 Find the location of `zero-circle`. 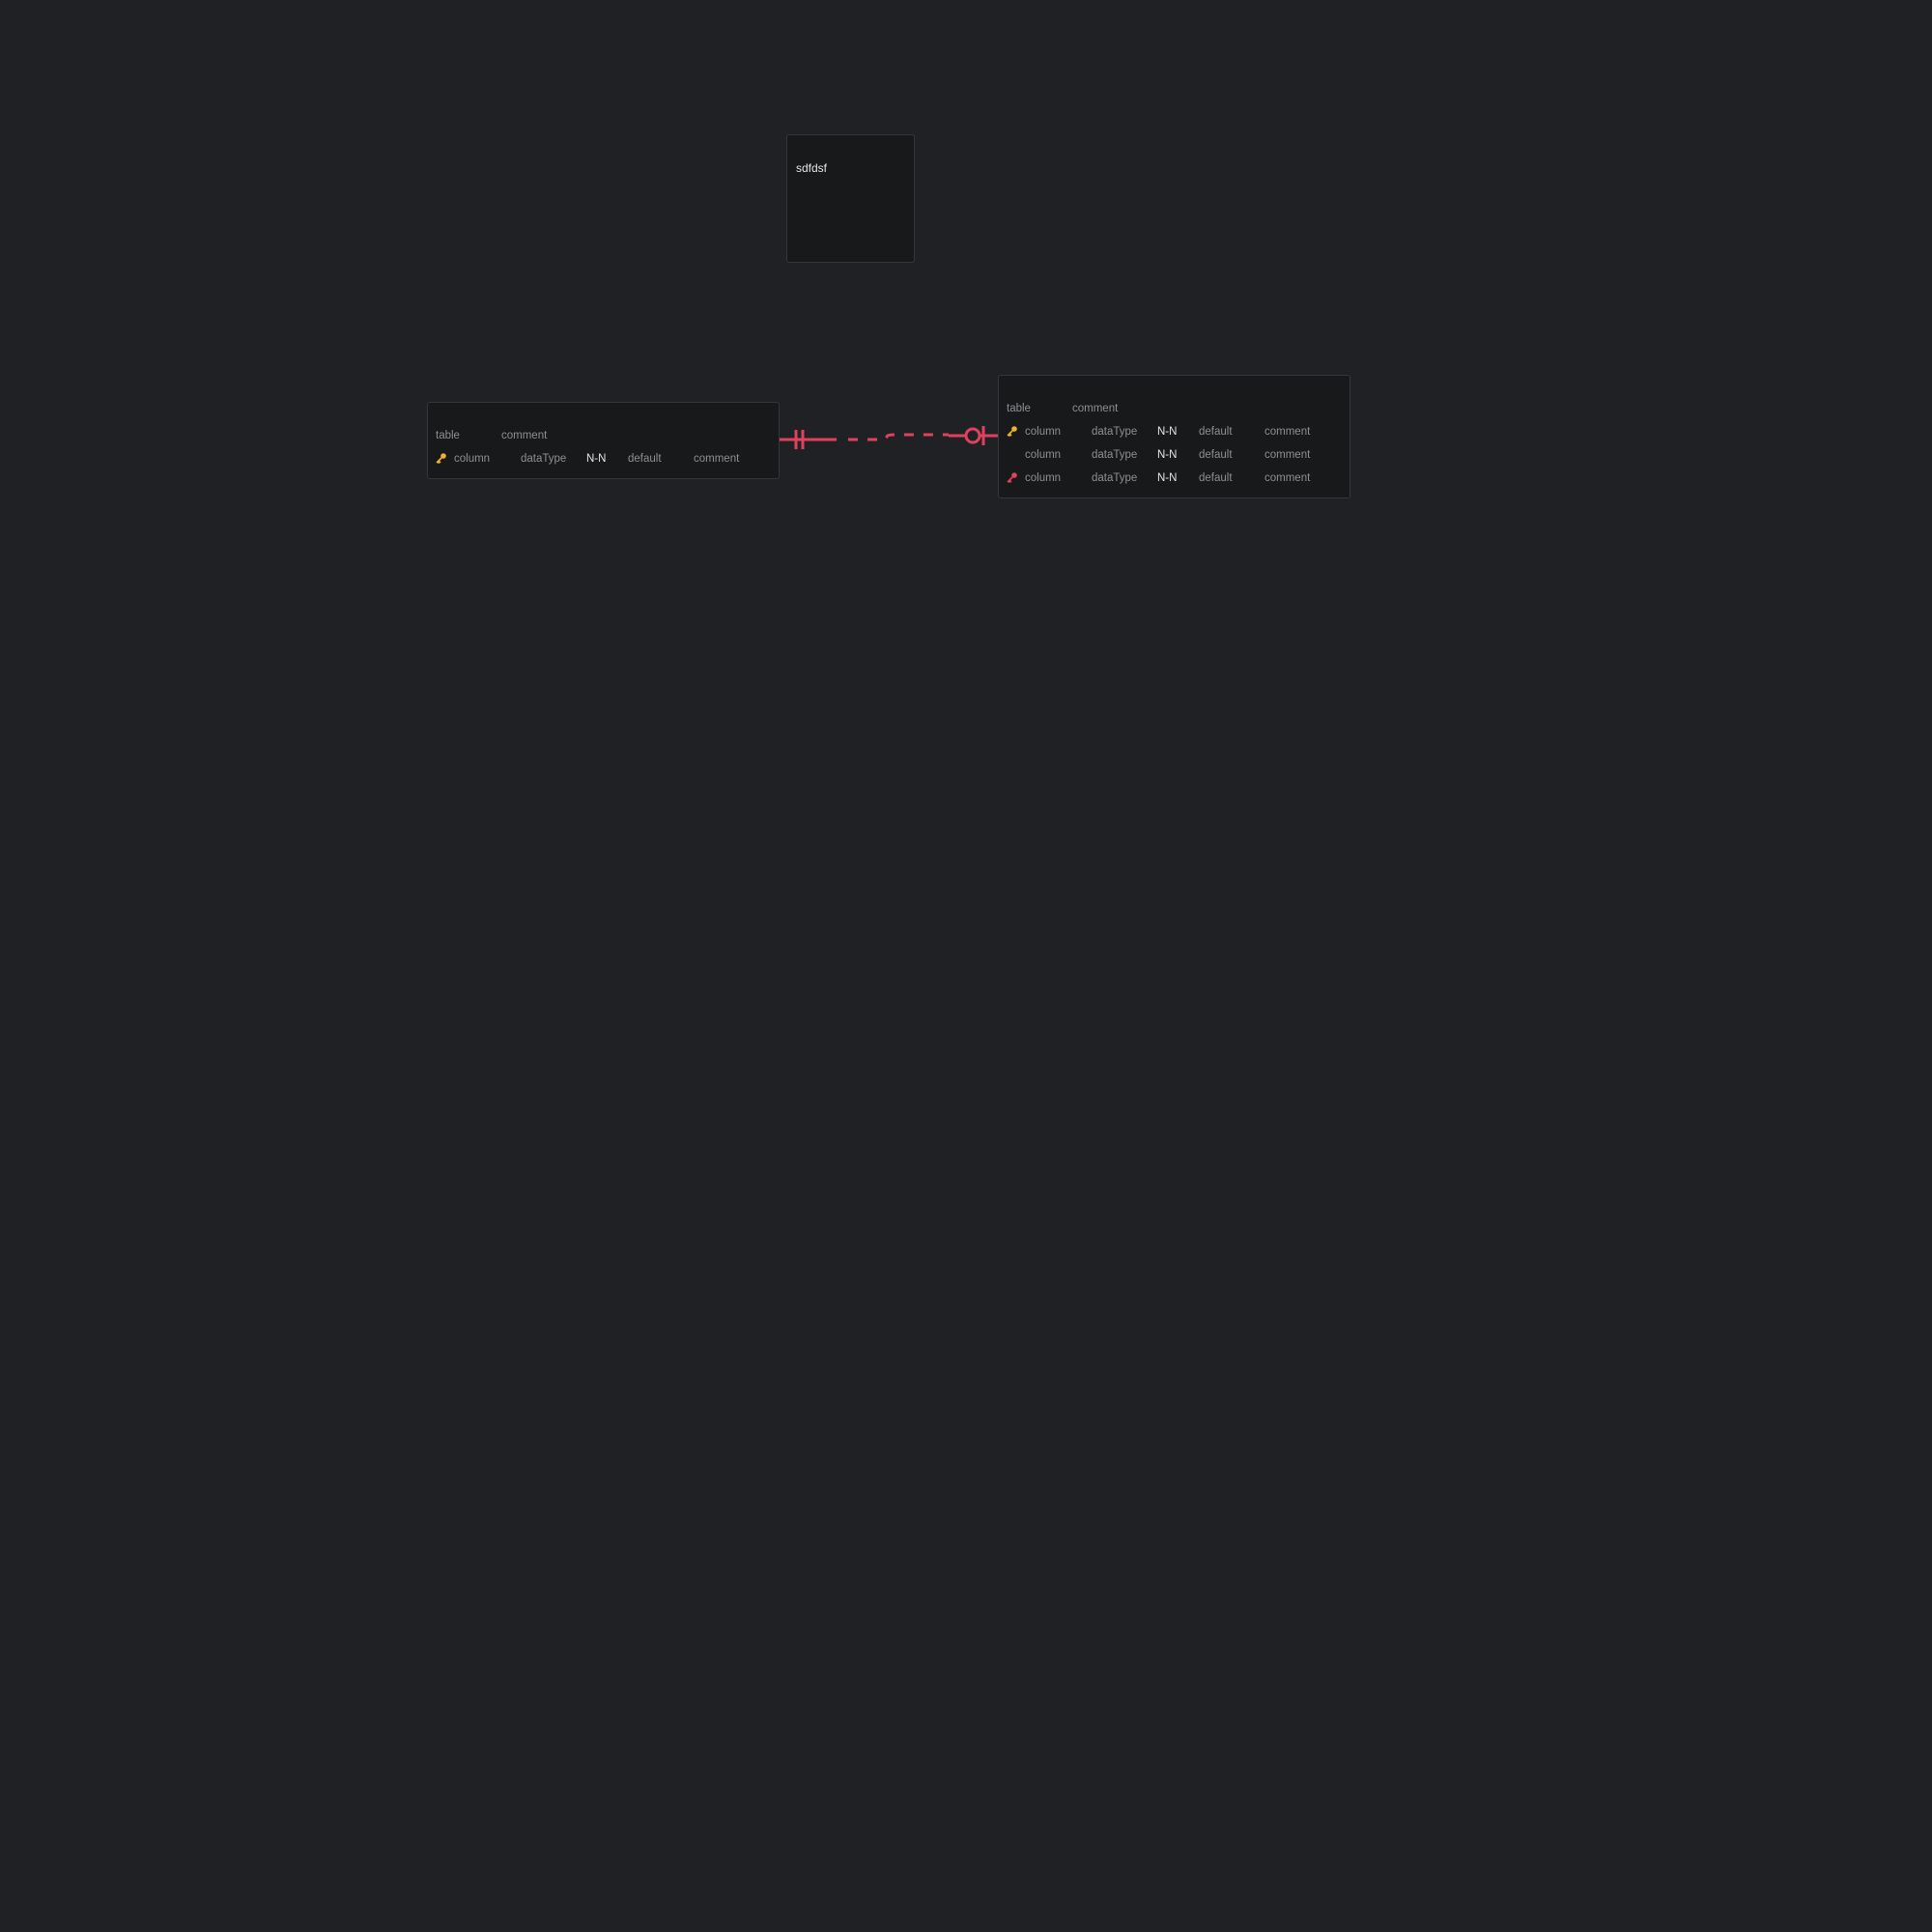

zero-circle is located at coordinates (972, 435).